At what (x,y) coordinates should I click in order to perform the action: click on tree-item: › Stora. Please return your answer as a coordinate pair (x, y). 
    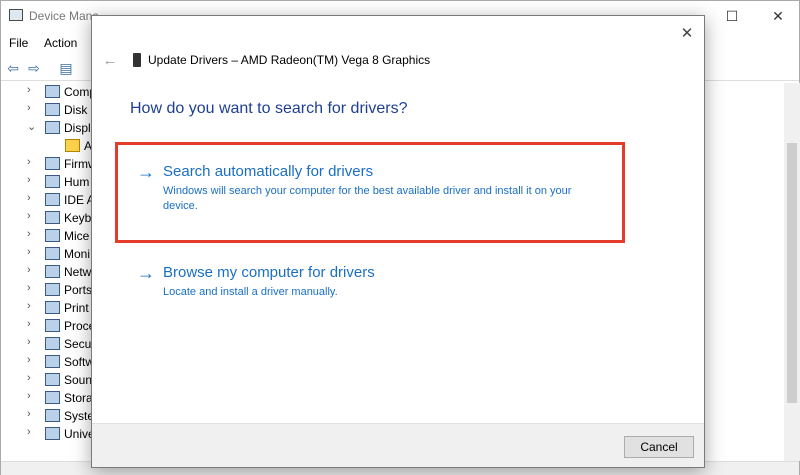
    Looking at the image, I should click on (51, 398).